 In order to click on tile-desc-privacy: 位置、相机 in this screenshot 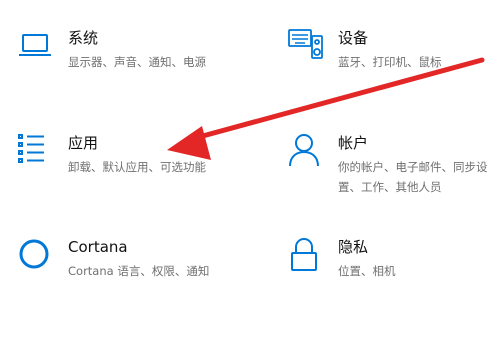, I will do `click(367, 271)`.